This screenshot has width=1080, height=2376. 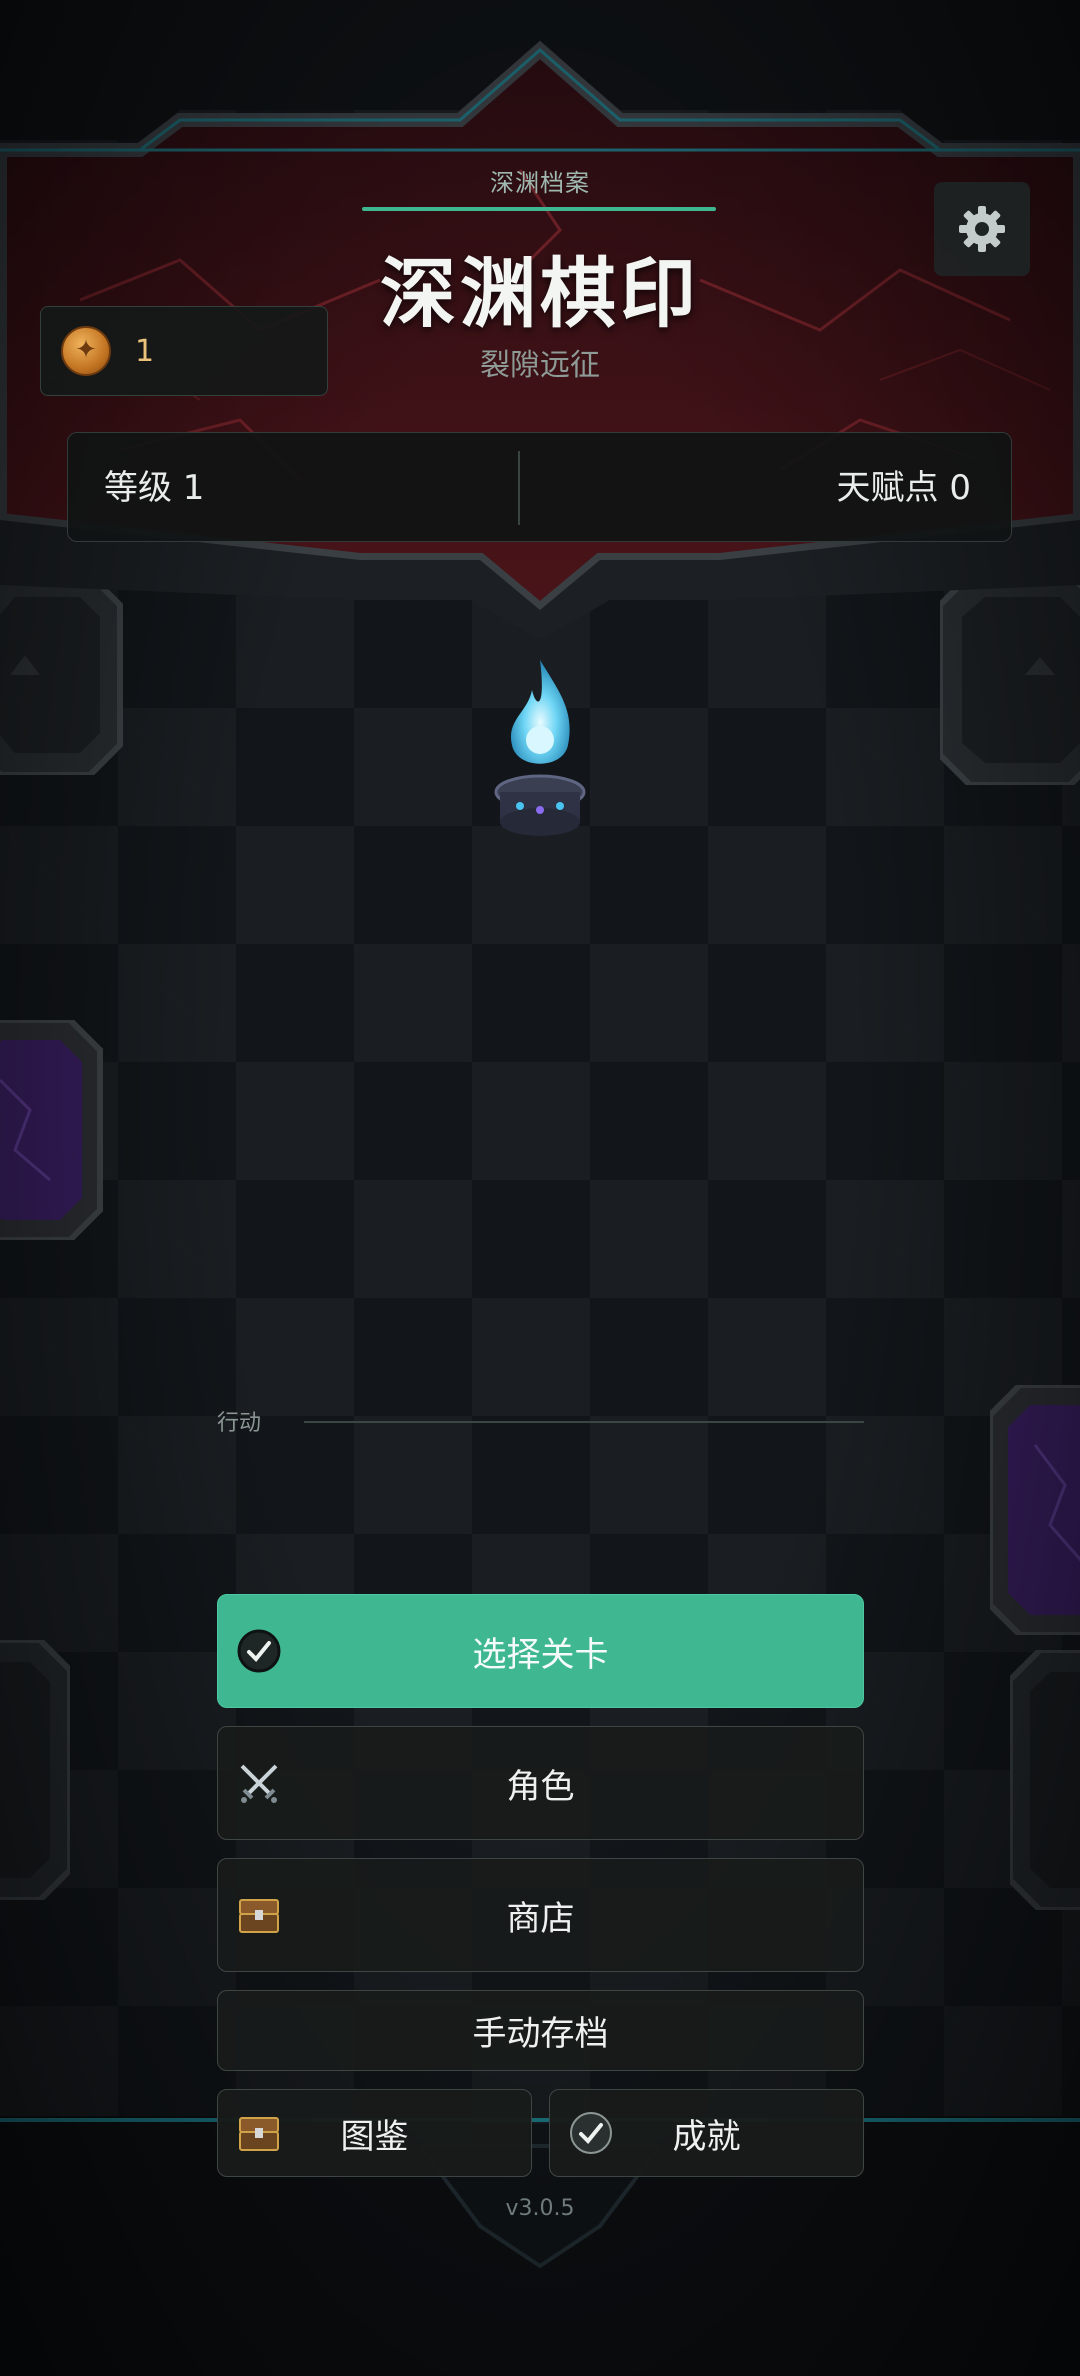 What do you see at coordinates (903, 488) in the screenshot?
I see `talent-points: 天赋点 0` at bounding box center [903, 488].